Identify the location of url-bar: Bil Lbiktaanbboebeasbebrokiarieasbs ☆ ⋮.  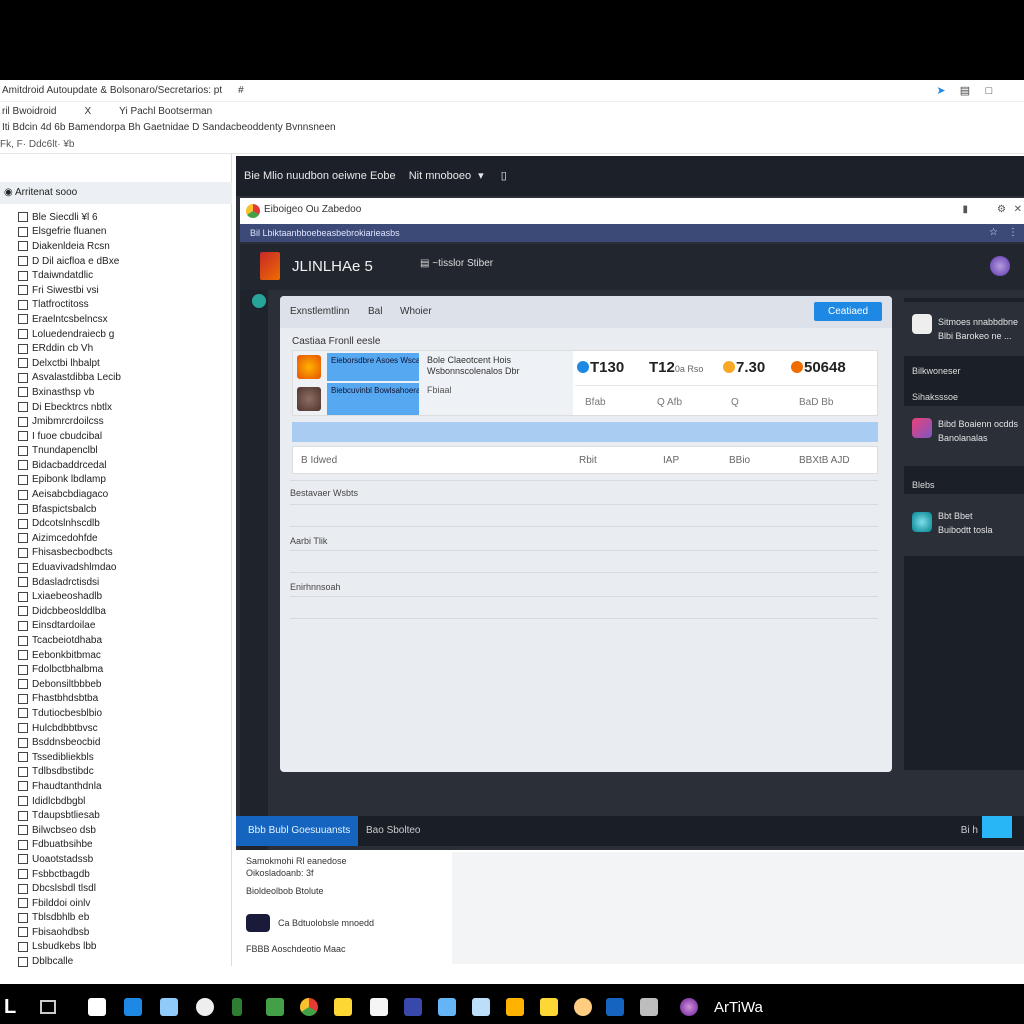
(632, 233).